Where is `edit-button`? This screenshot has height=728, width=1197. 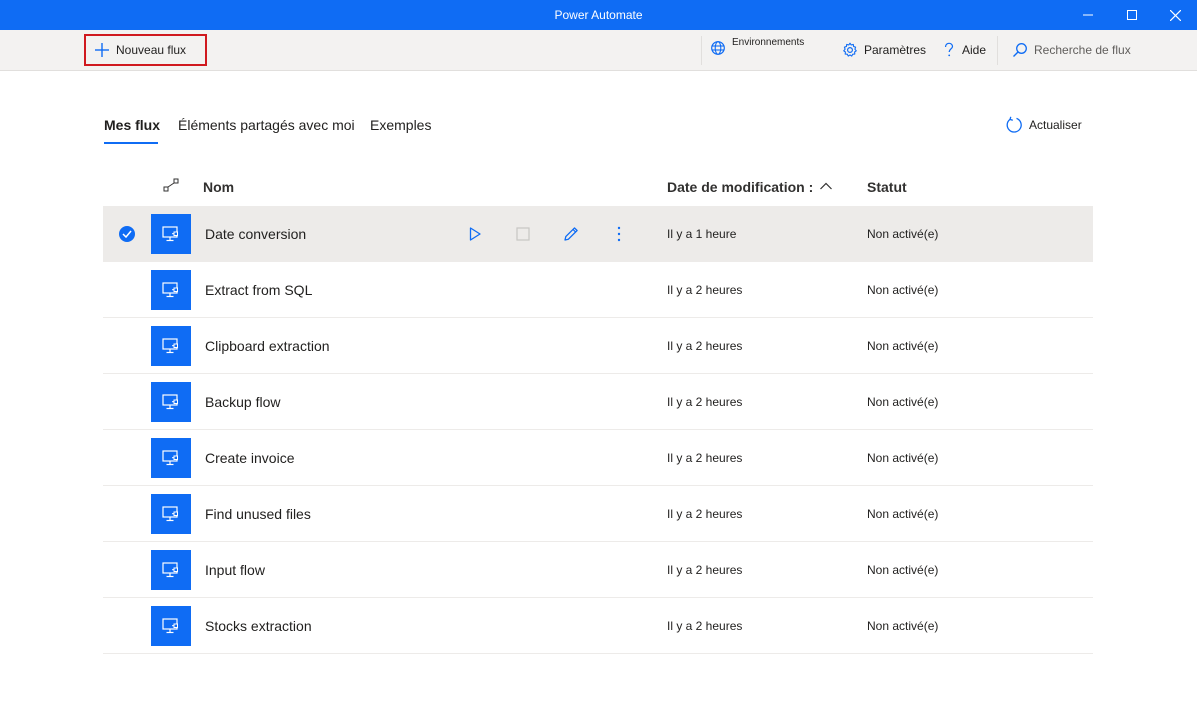
edit-button is located at coordinates (571, 234).